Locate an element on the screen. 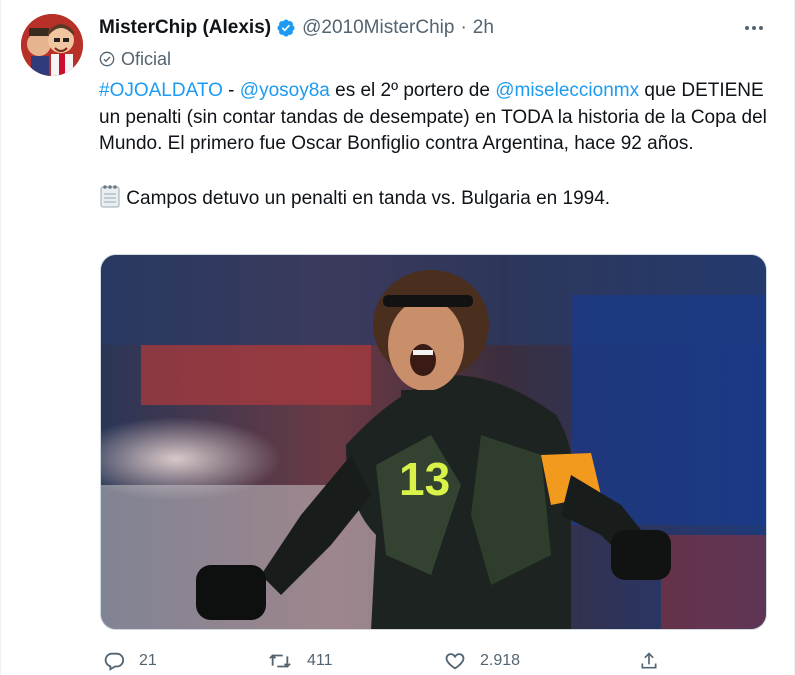 The width and height of the screenshot is (795, 675). official-badge-icon is located at coordinates (107, 59).